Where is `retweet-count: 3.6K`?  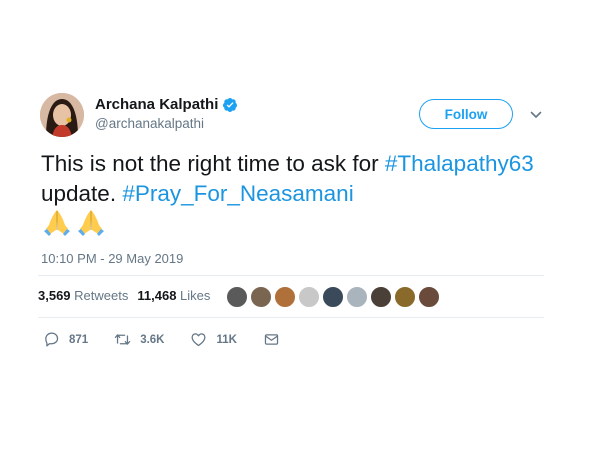
retweet-count: 3.6K is located at coordinates (152, 339).